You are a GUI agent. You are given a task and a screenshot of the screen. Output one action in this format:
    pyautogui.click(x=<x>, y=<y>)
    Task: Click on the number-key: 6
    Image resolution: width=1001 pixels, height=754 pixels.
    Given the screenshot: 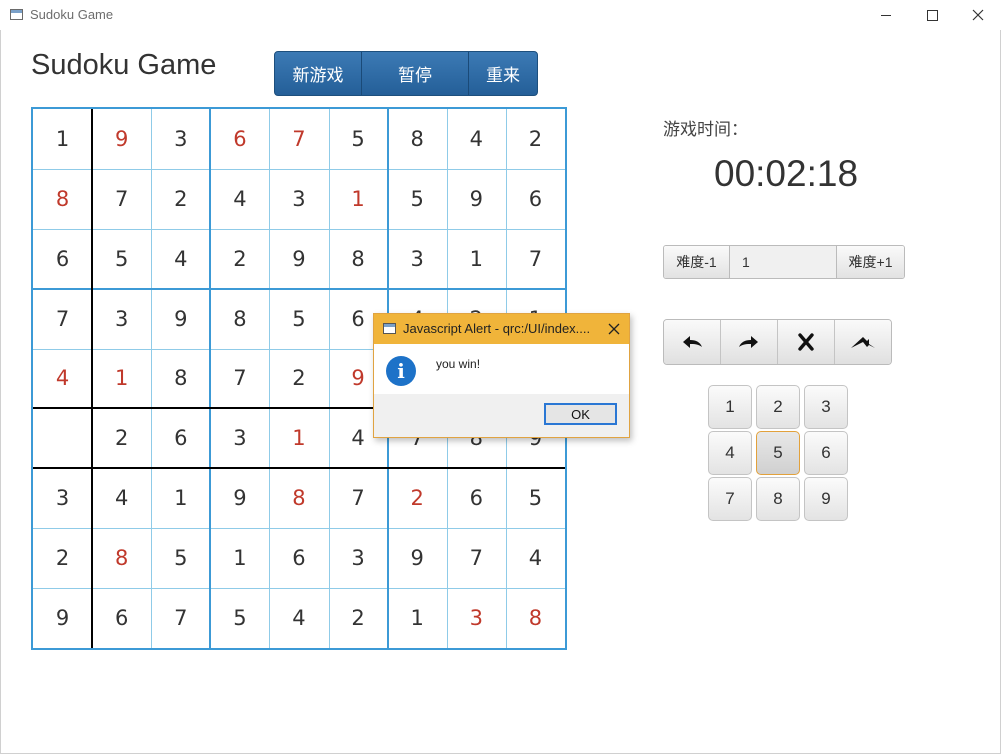 What is the action you would take?
    pyautogui.click(x=826, y=453)
    